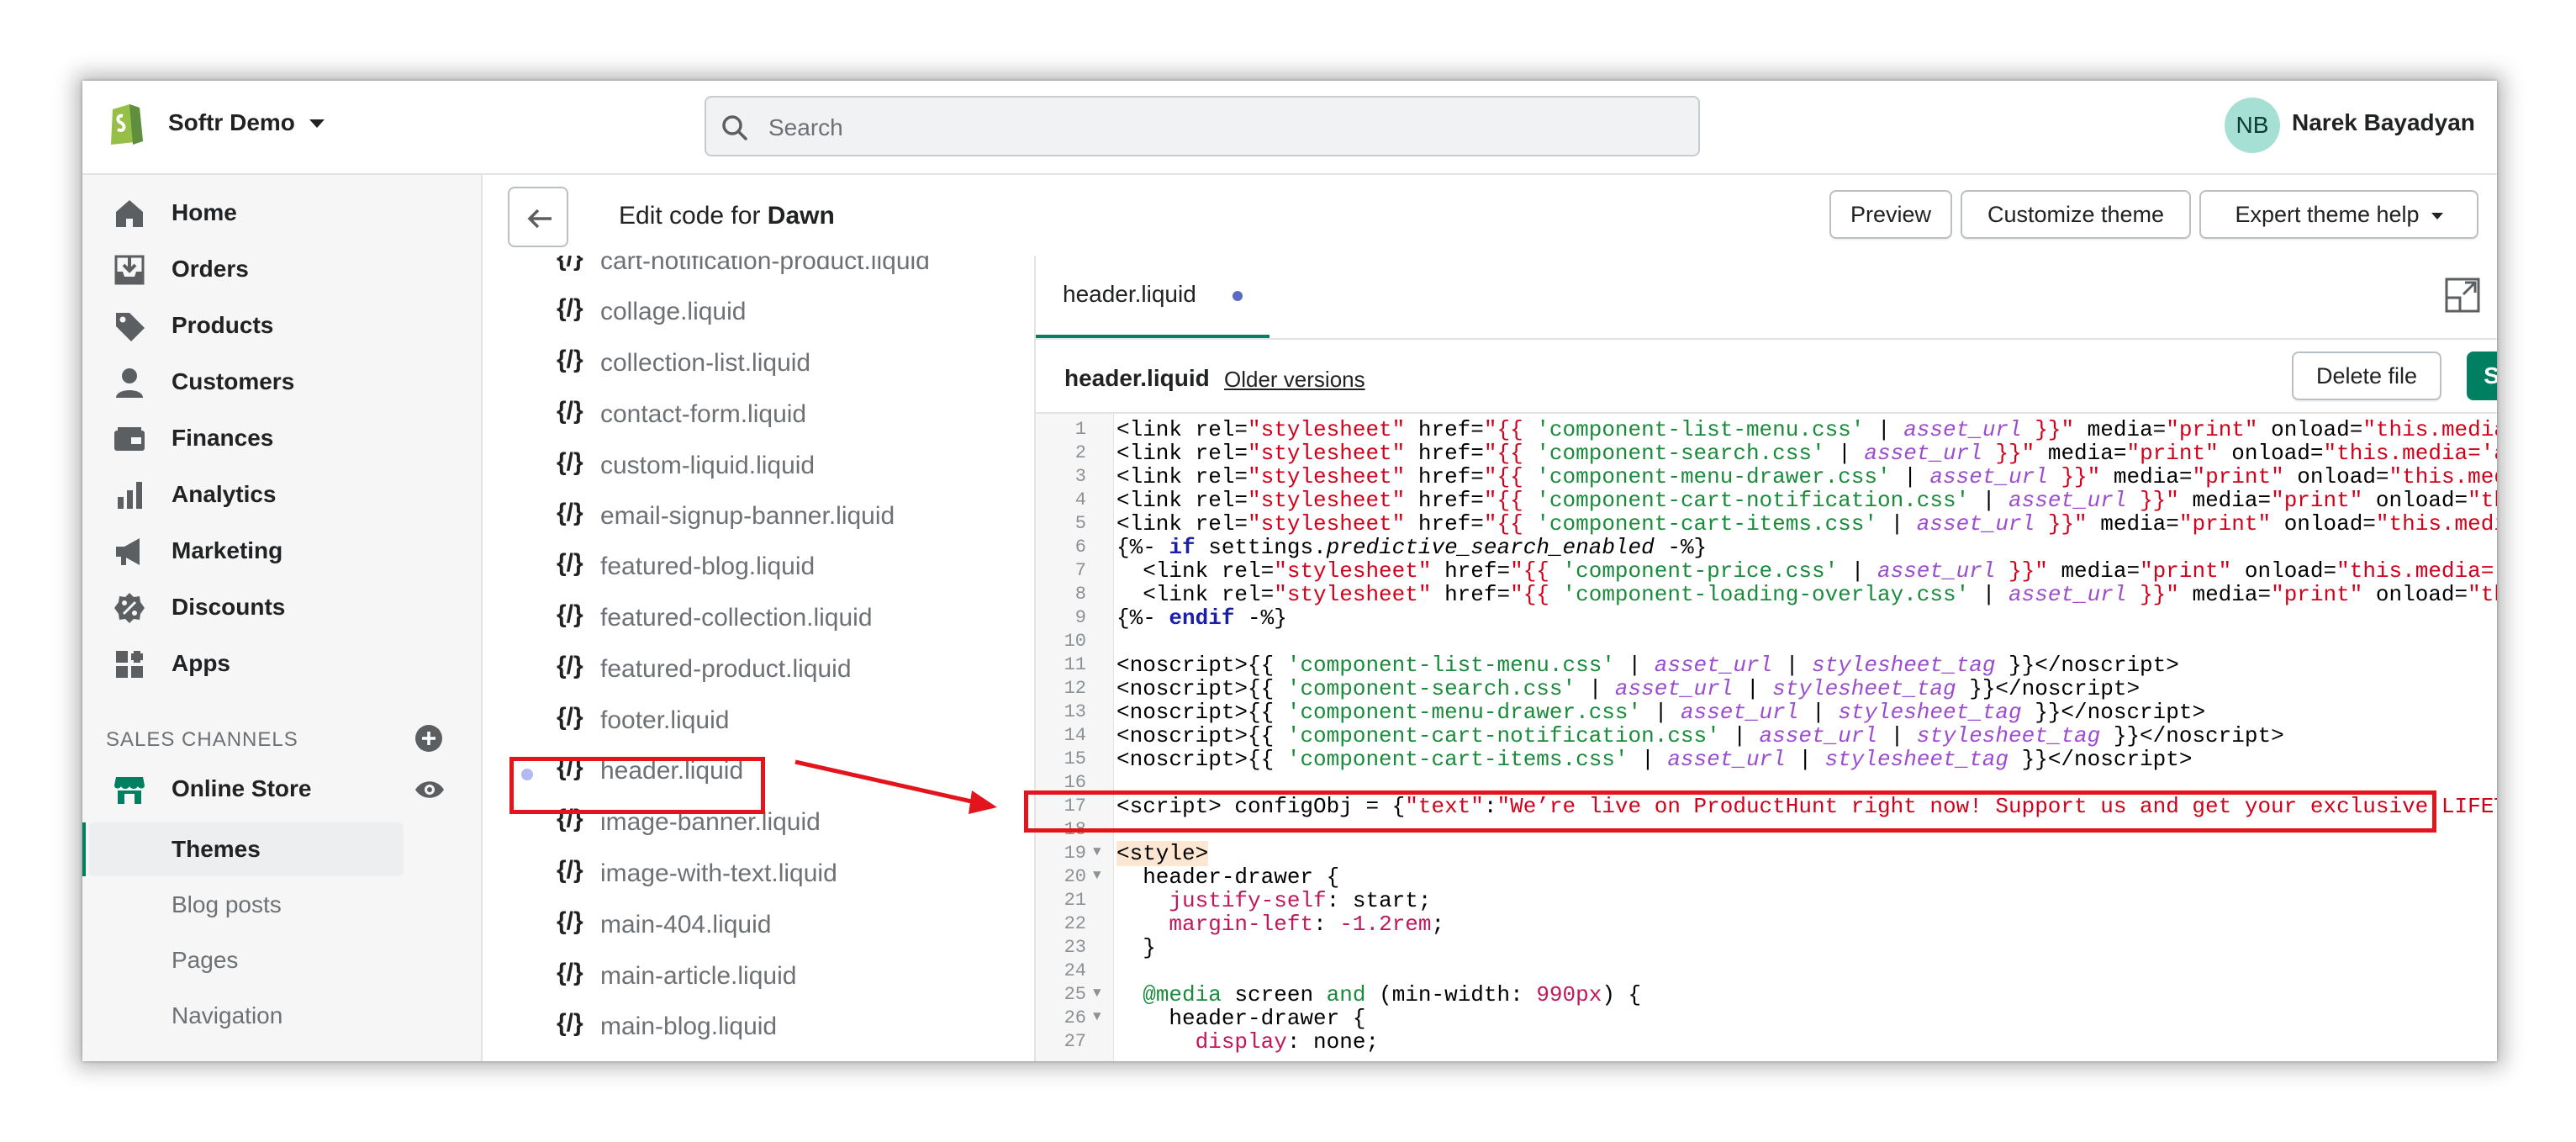  What do you see at coordinates (2338, 214) in the screenshot?
I see `expert-theme-help-button: Expert theme help` at bounding box center [2338, 214].